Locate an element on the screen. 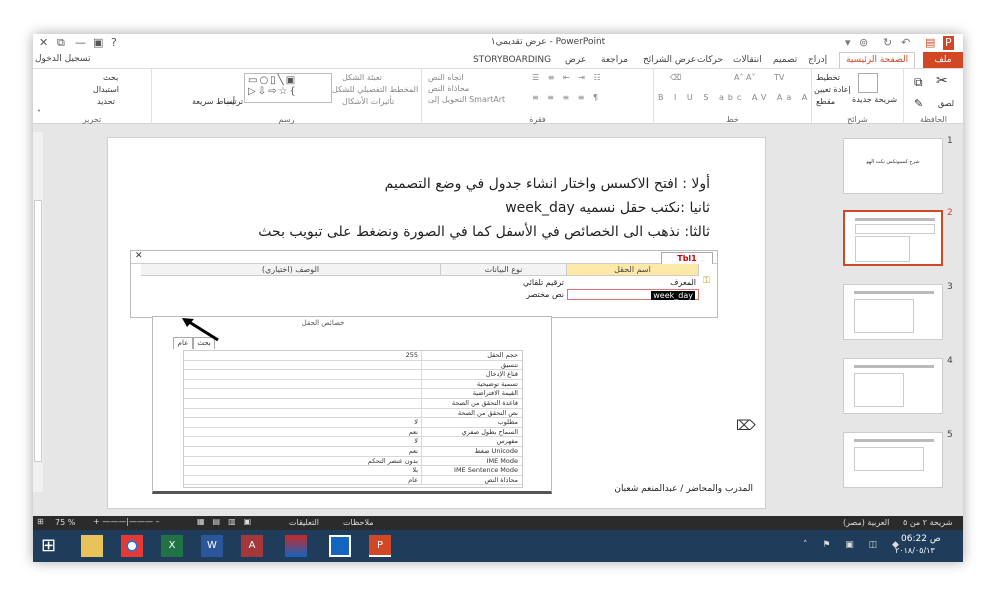 This screenshot has width=1000, height=594. chrome-icon is located at coordinates (132, 546).